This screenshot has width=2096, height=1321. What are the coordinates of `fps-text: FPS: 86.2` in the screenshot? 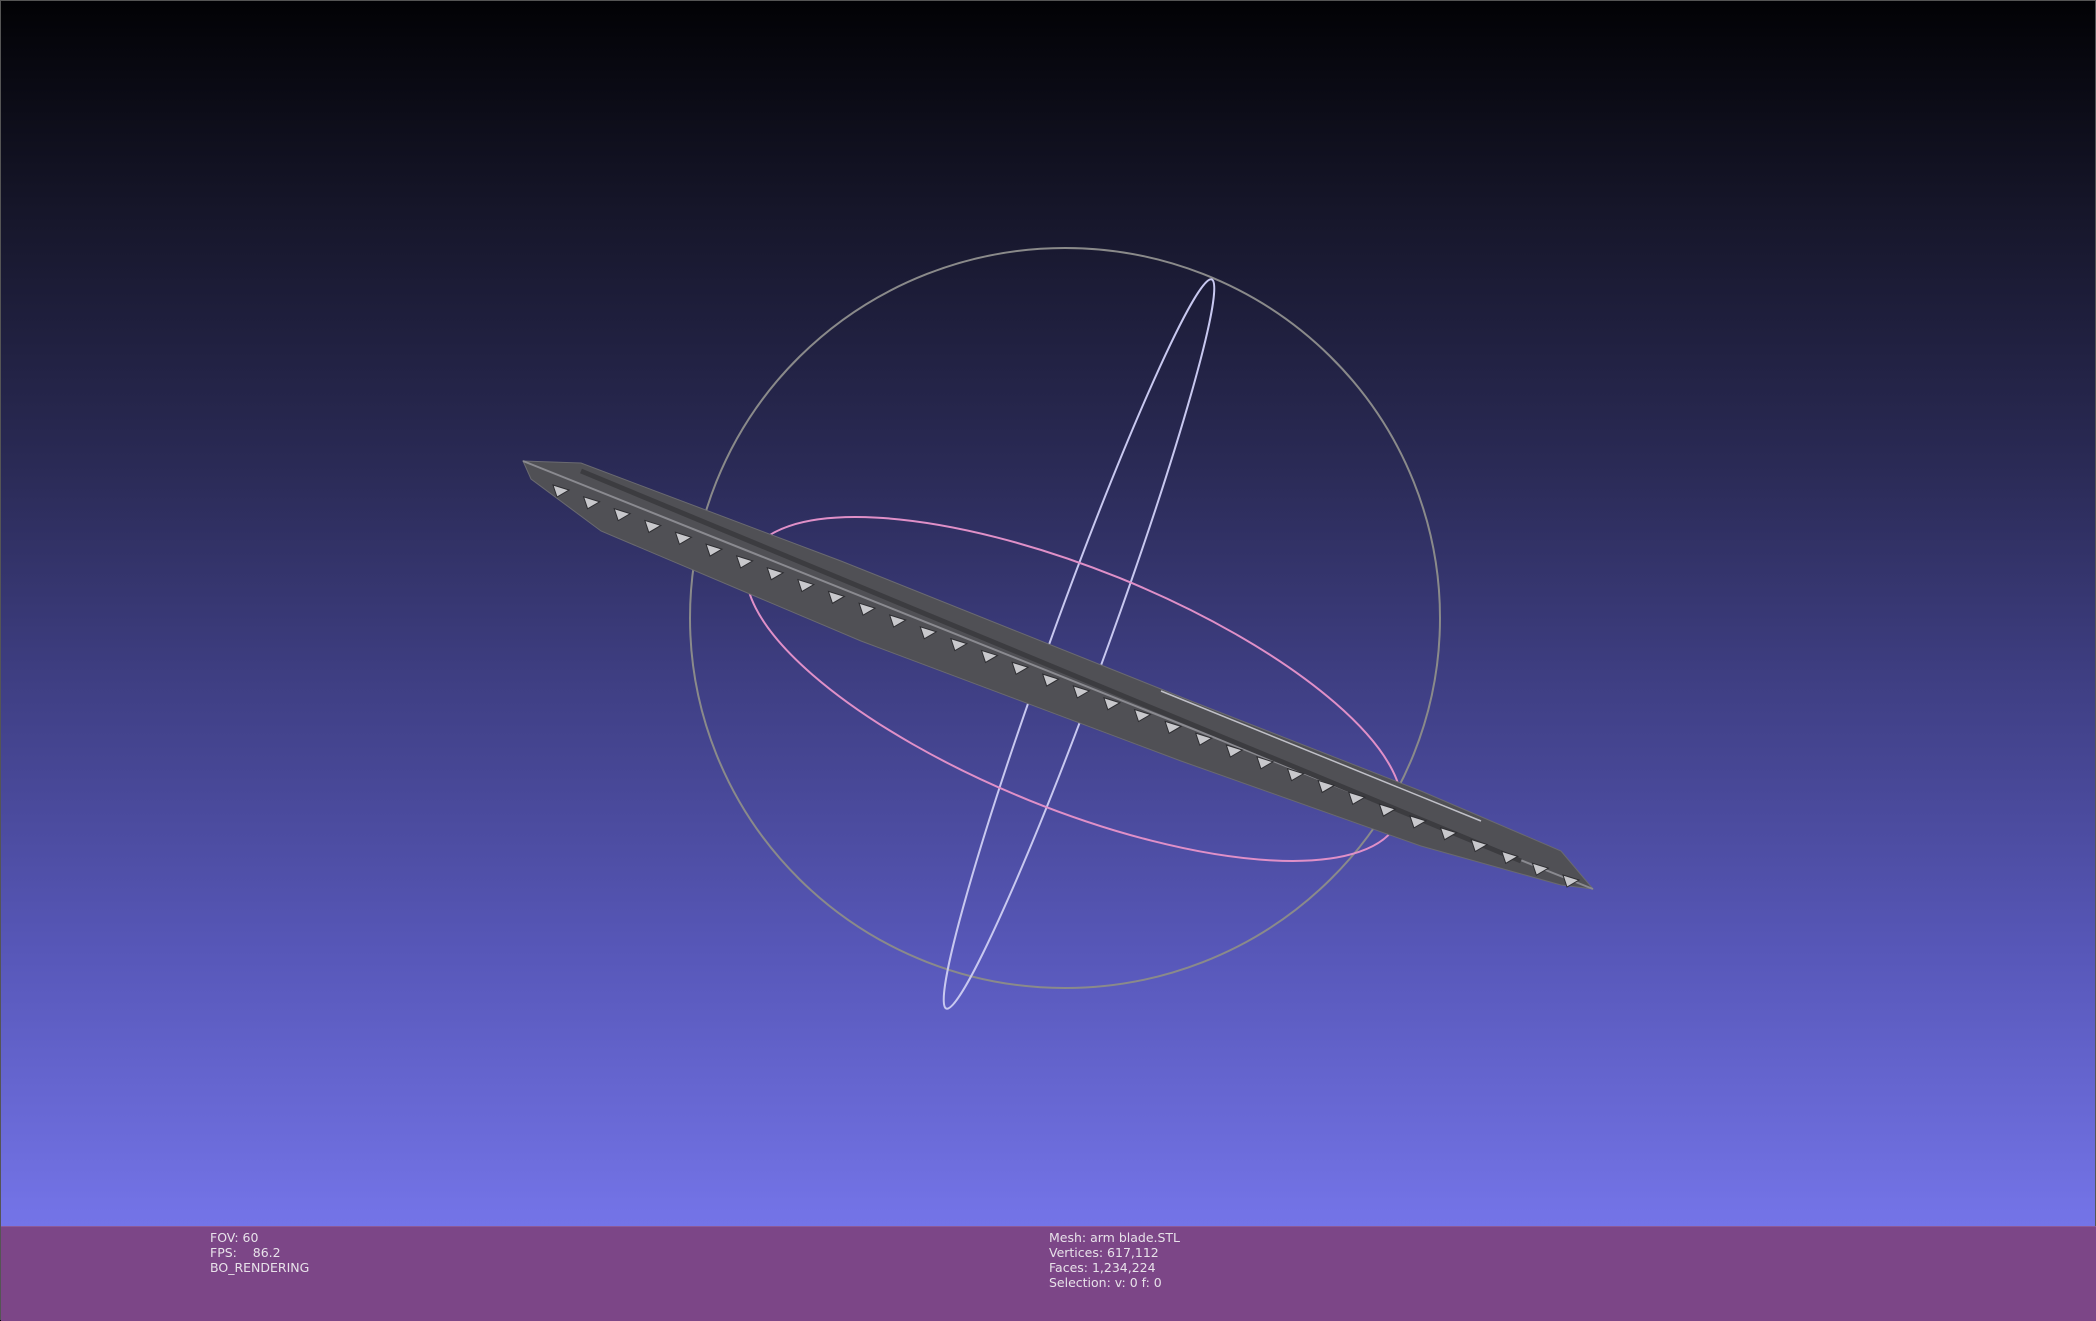 It's located at (245, 1252).